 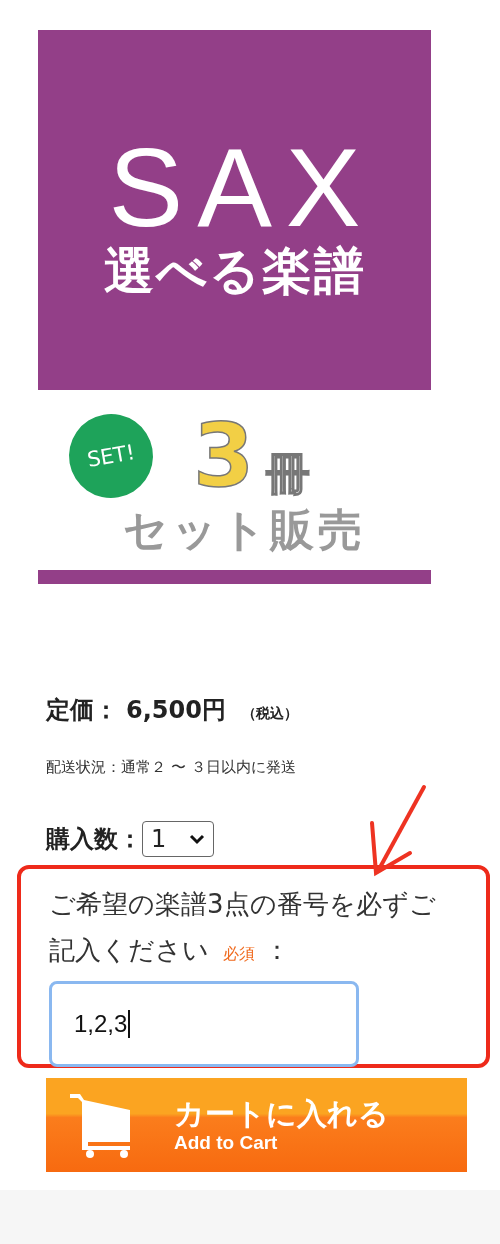 What do you see at coordinates (171, 767) in the screenshot?
I see `shipping-status: 配送状況：通常２ 〜 ３日以内に発送` at bounding box center [171, 767].